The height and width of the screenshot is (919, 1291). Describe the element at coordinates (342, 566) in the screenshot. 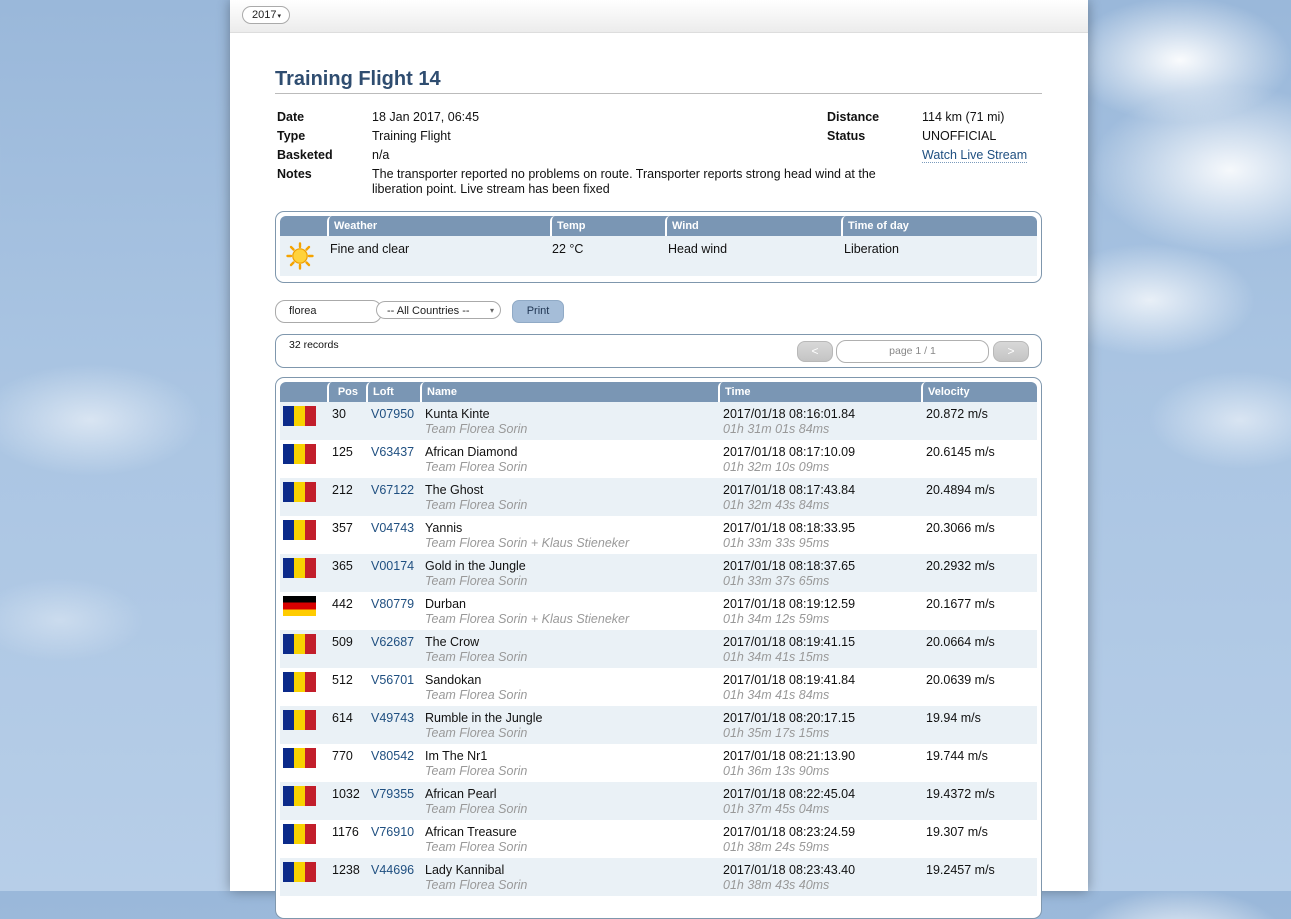

I see `row-position: 365` at that location.